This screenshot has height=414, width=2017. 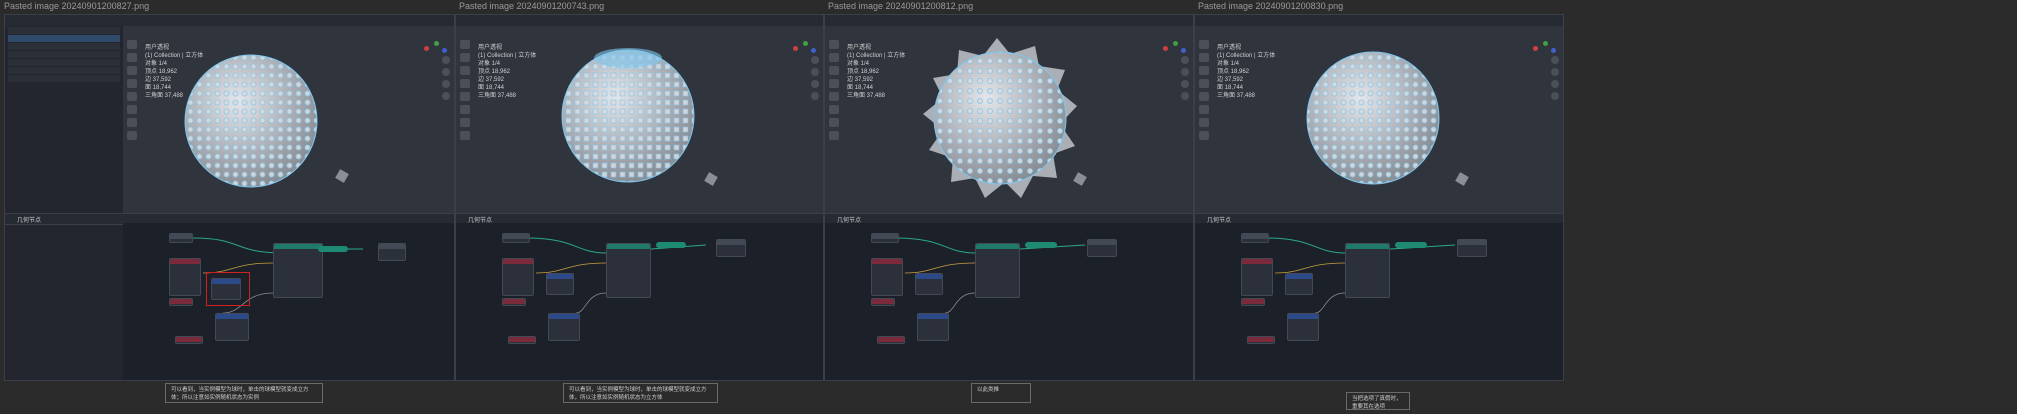 What do you see at coordinates (1271, 6) in the screenshot?
I see `panel-title: Pasted image 20240901200830.png` at bounding box center [1271, 6].